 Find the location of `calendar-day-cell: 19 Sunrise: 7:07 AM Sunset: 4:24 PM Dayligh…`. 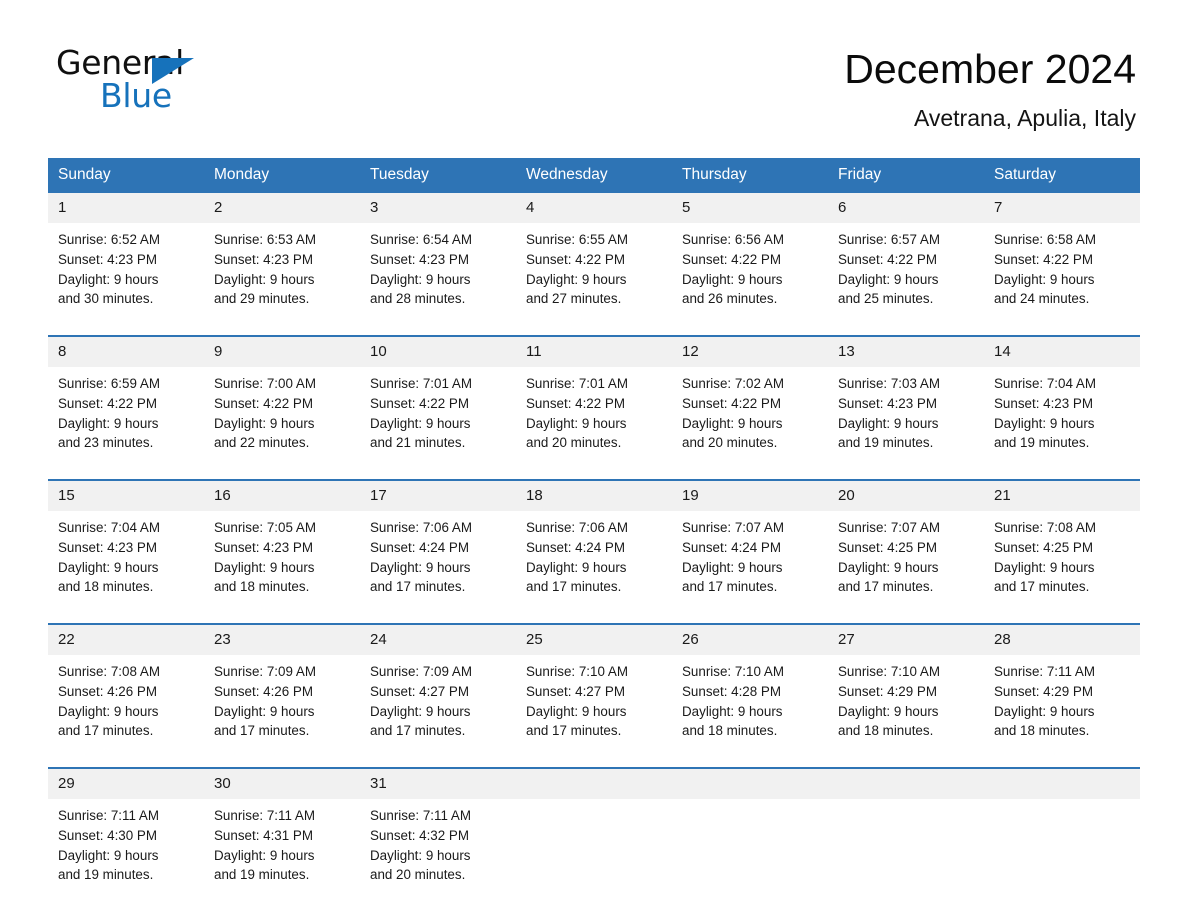

calendar-day-cell: 19 Sunrise: 7:07 AM Sunset: 4:24 PM Dayligh… is located at coordinates (750, 546).